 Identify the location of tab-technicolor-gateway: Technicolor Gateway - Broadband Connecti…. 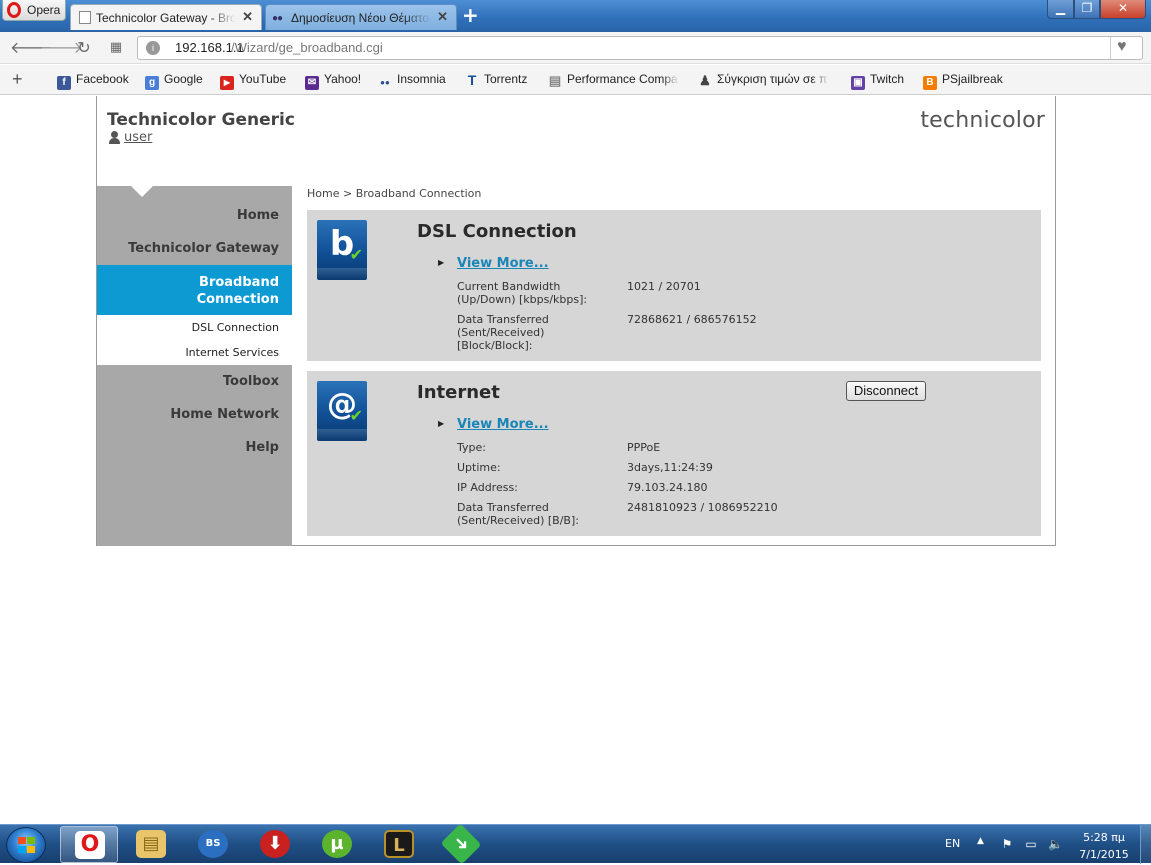
(166, 17).